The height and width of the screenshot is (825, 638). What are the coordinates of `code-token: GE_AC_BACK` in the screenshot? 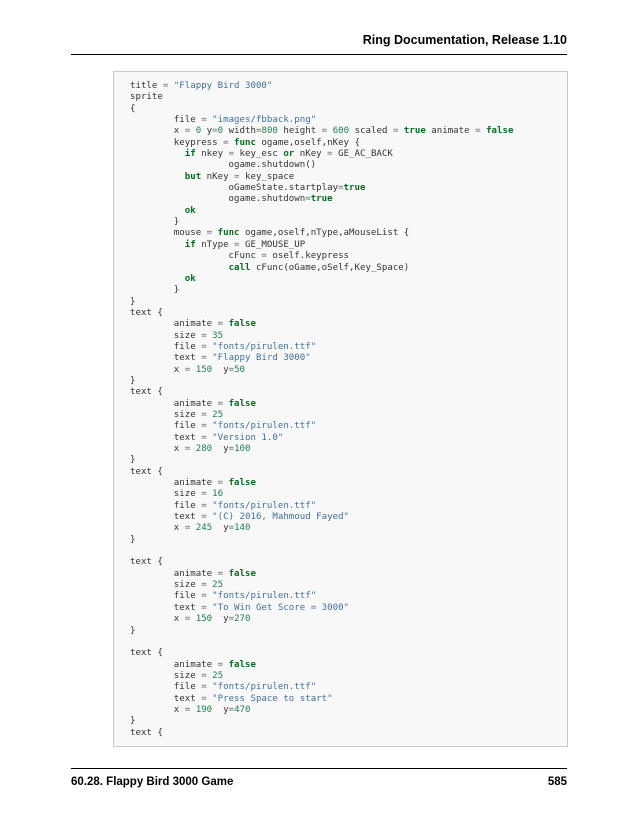 It's located at (362, 154).